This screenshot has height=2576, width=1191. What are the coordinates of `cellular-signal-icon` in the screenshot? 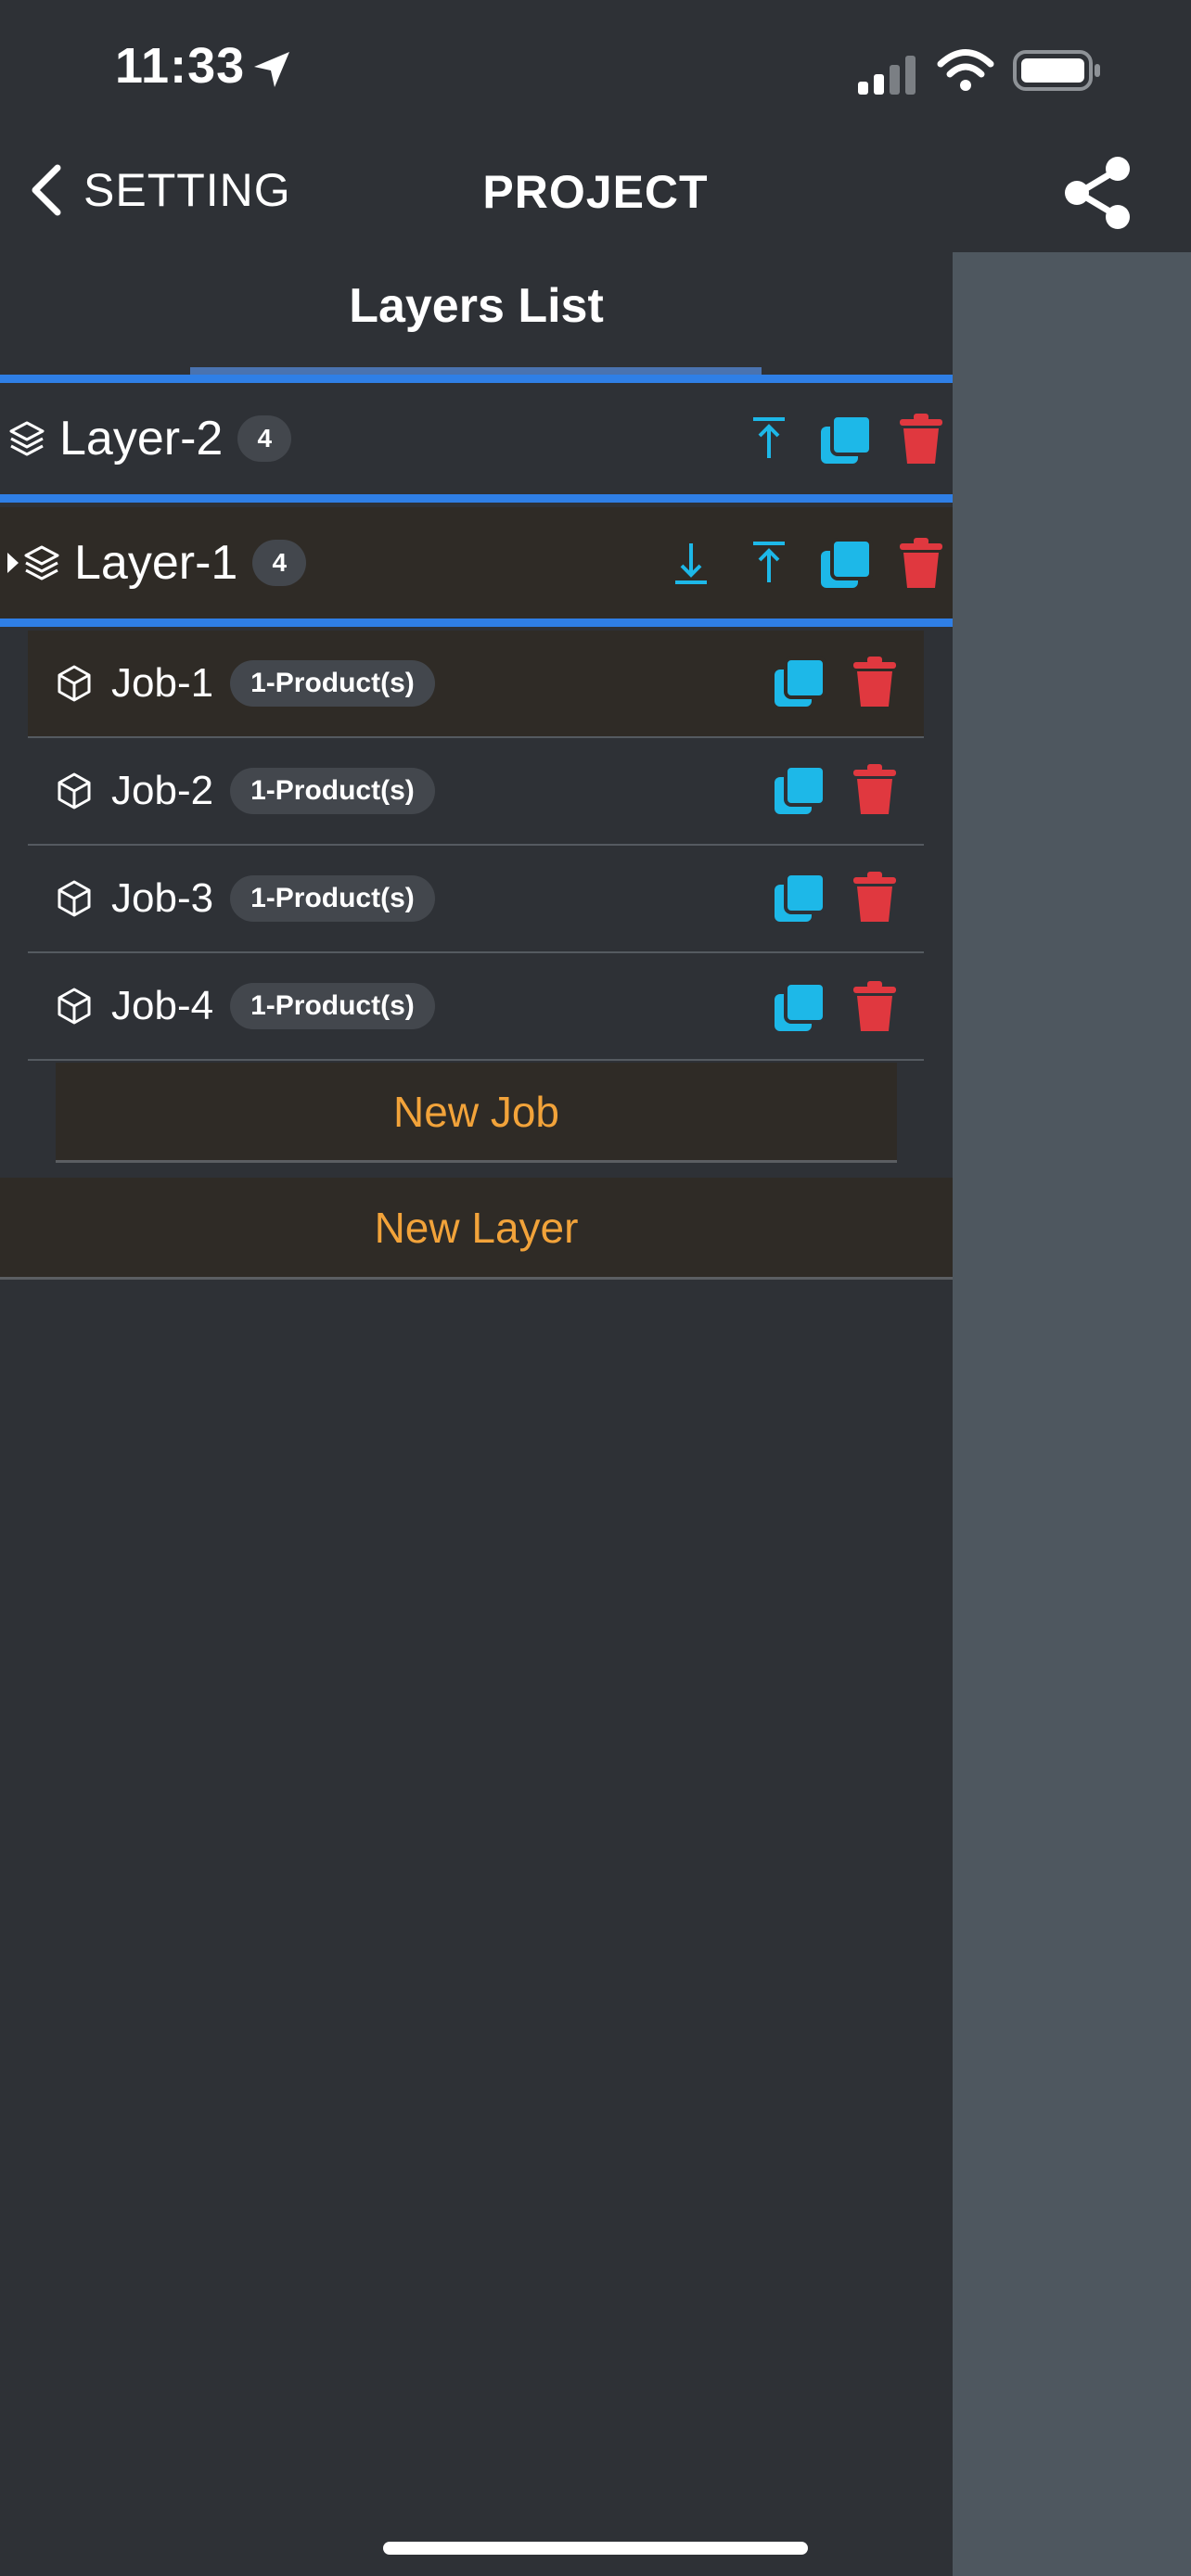 It's located at (887, 75).